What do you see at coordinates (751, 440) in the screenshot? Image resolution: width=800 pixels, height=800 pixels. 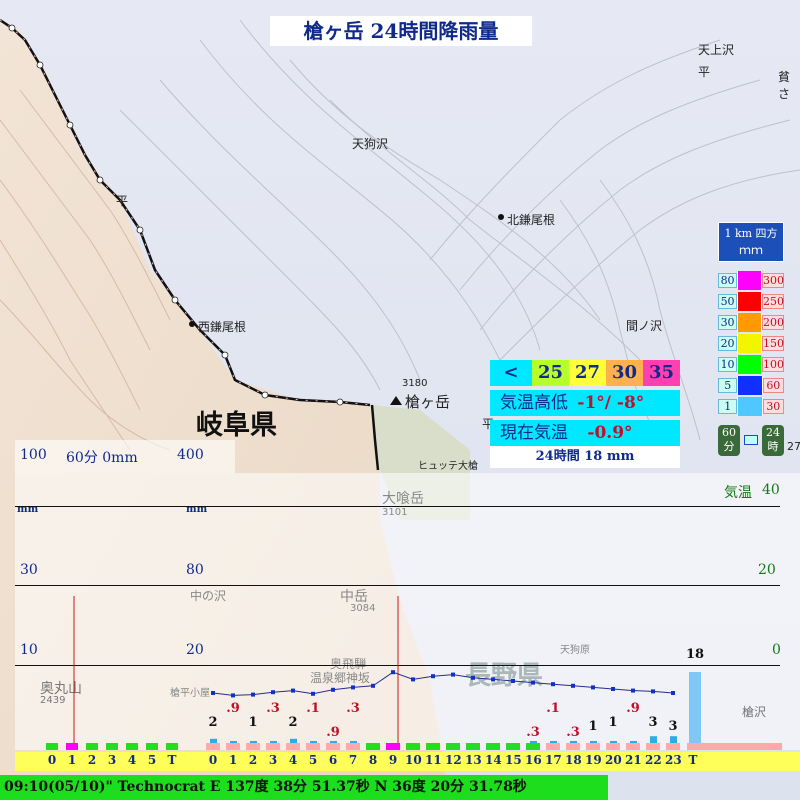 I see `toggle-icon` at bounding box center [751, 440].